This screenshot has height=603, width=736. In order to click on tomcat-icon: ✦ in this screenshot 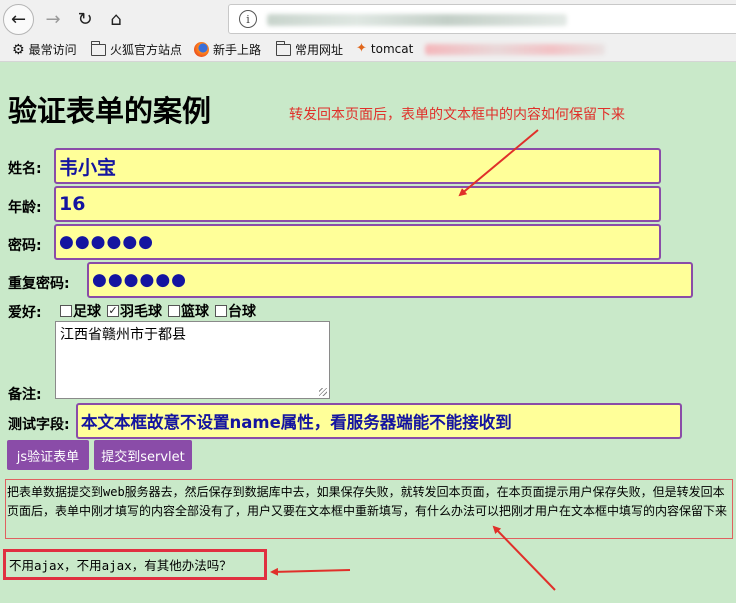, I will do `click(361, 48)`.